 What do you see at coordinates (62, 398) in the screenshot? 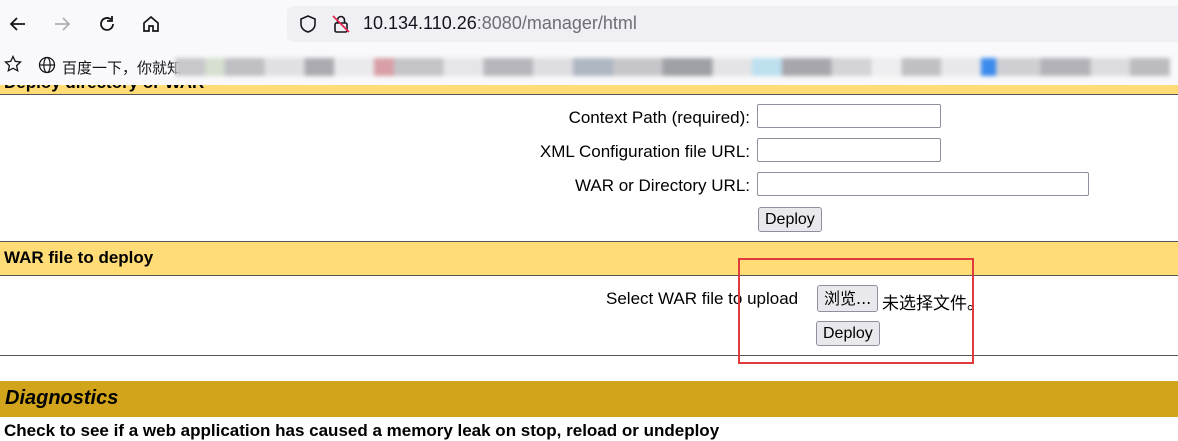
I see `diagnostics-title: Diagnostics` at bounding box center [62, 398].